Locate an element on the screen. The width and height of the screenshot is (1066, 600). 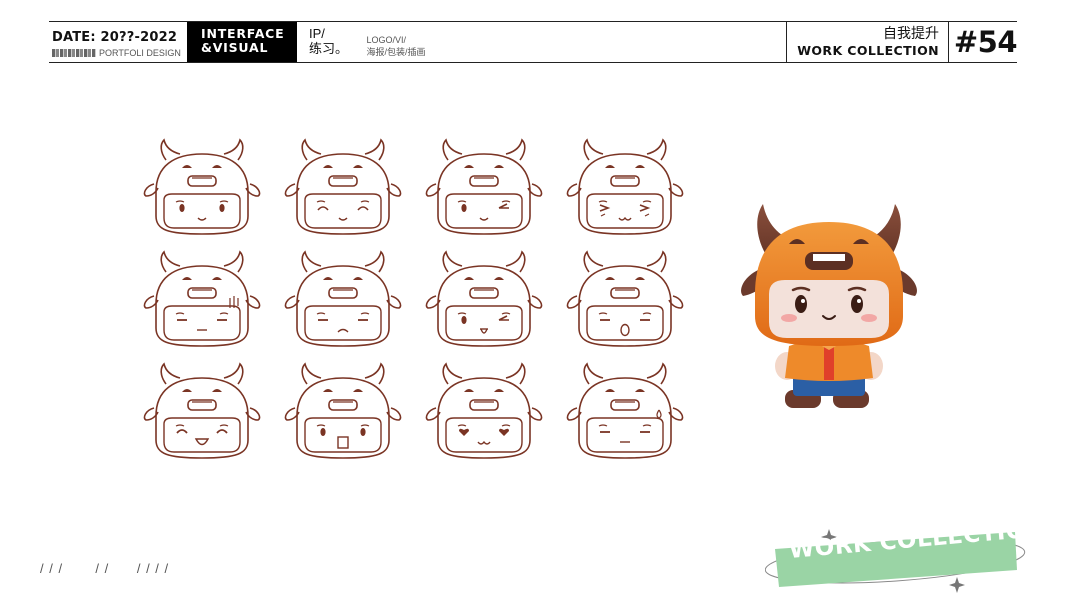
face-window is located at coordinates (829, 309).